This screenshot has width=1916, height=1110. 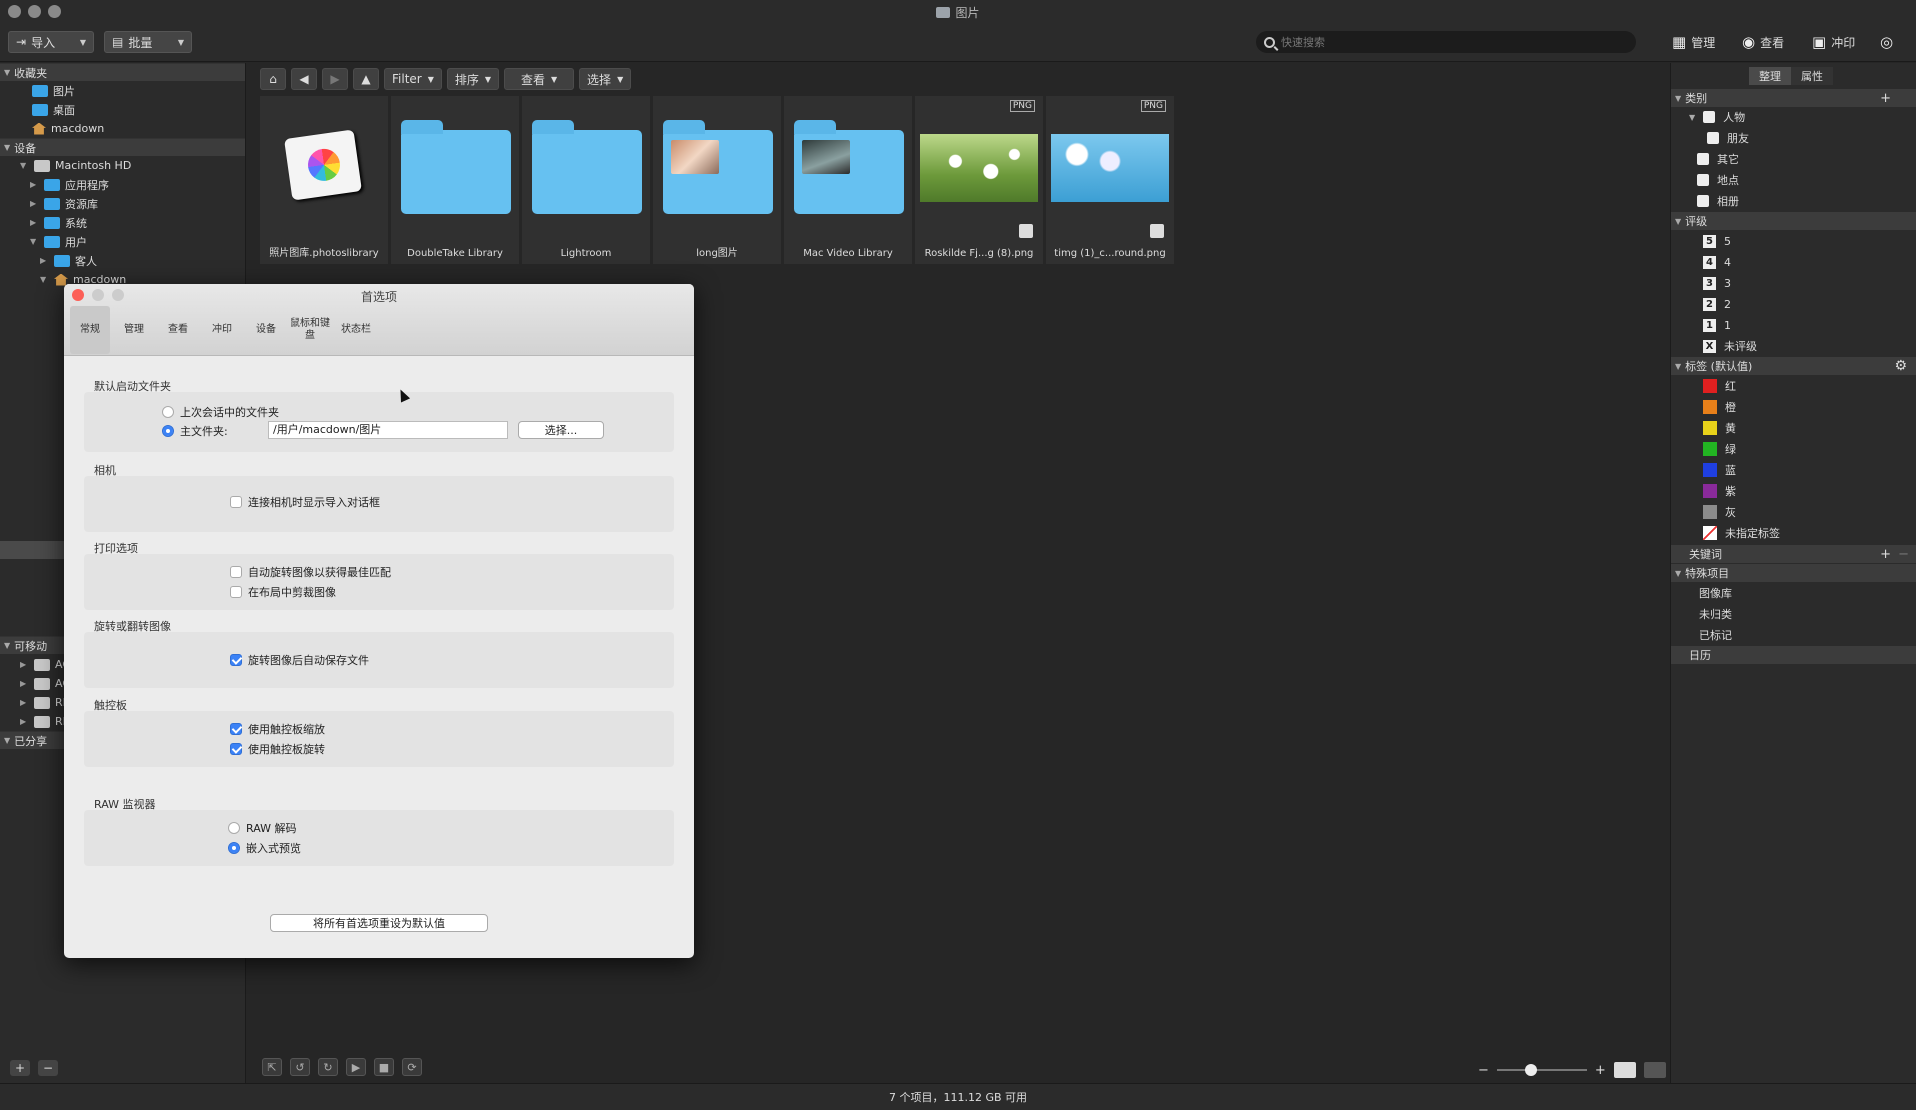 What do you see at coordinates (1715, 635) in the screenshot?
I see `special-item-marked: 已标记` at bounding box center [1715, 635].